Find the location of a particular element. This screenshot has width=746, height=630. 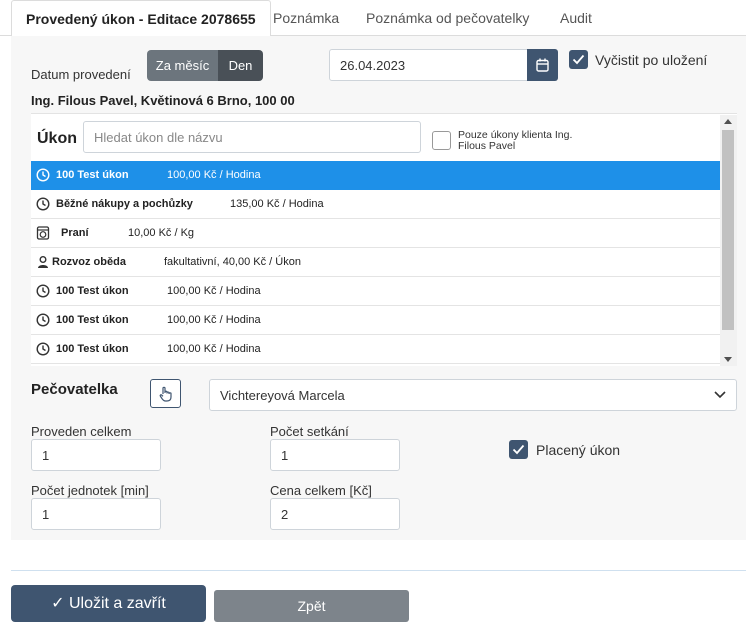

proveden-celkem-label: Proveden celkem is located at coordinates (81, 431).